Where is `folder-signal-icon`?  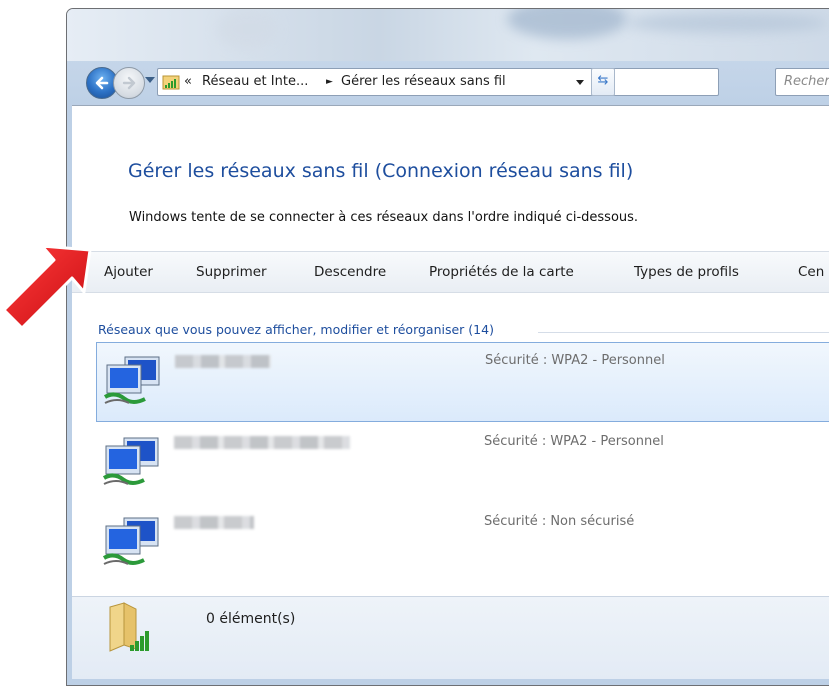 folder-signal-icon is located at coordinates (129, 627).